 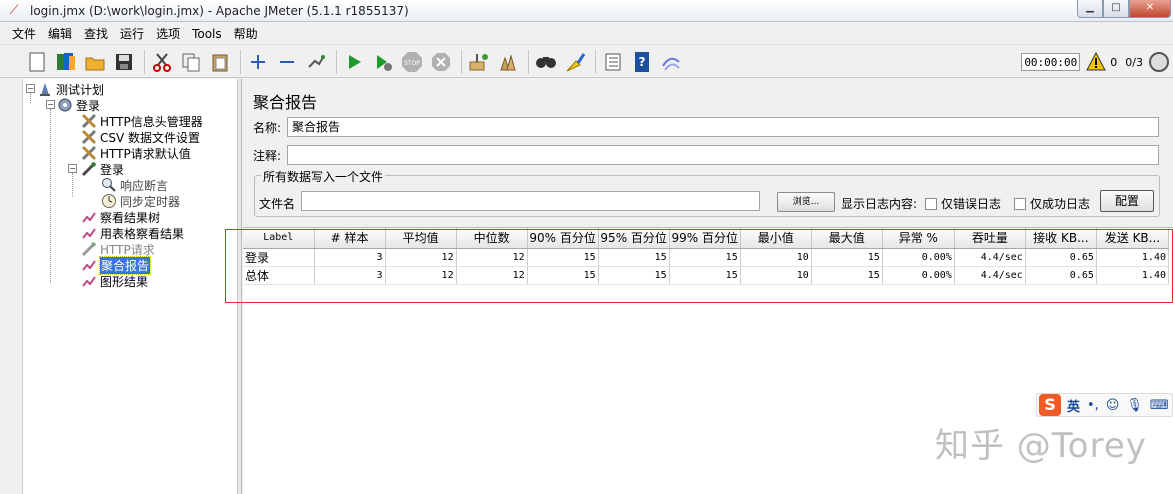 What do you see at coordinates (642, 62) in the screenshot?
I see `help-icon: ?` at bounding box center [642, 62].